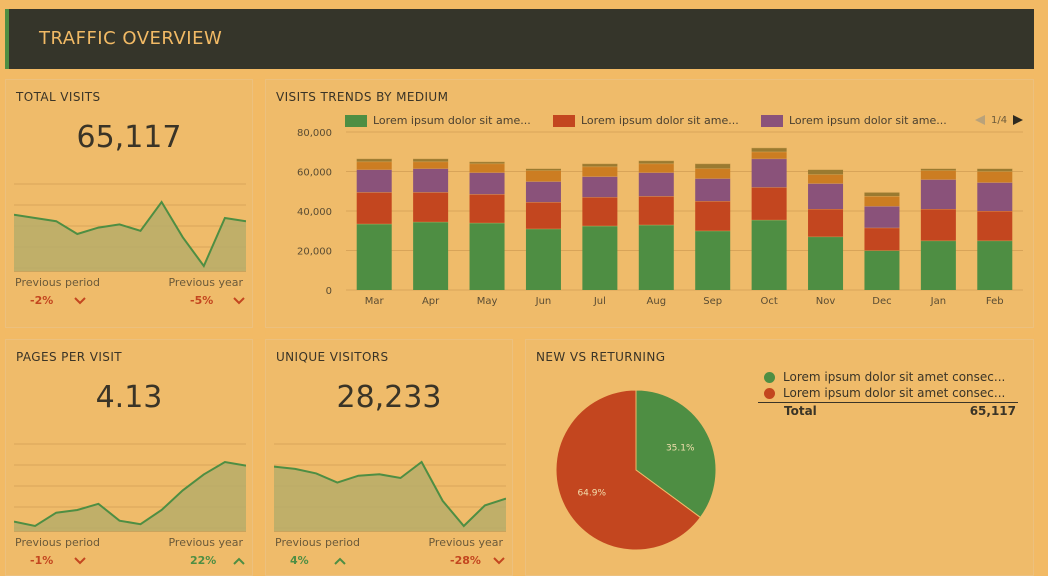  I want to click on y-tick-label: 40,000, so click(314, 212).